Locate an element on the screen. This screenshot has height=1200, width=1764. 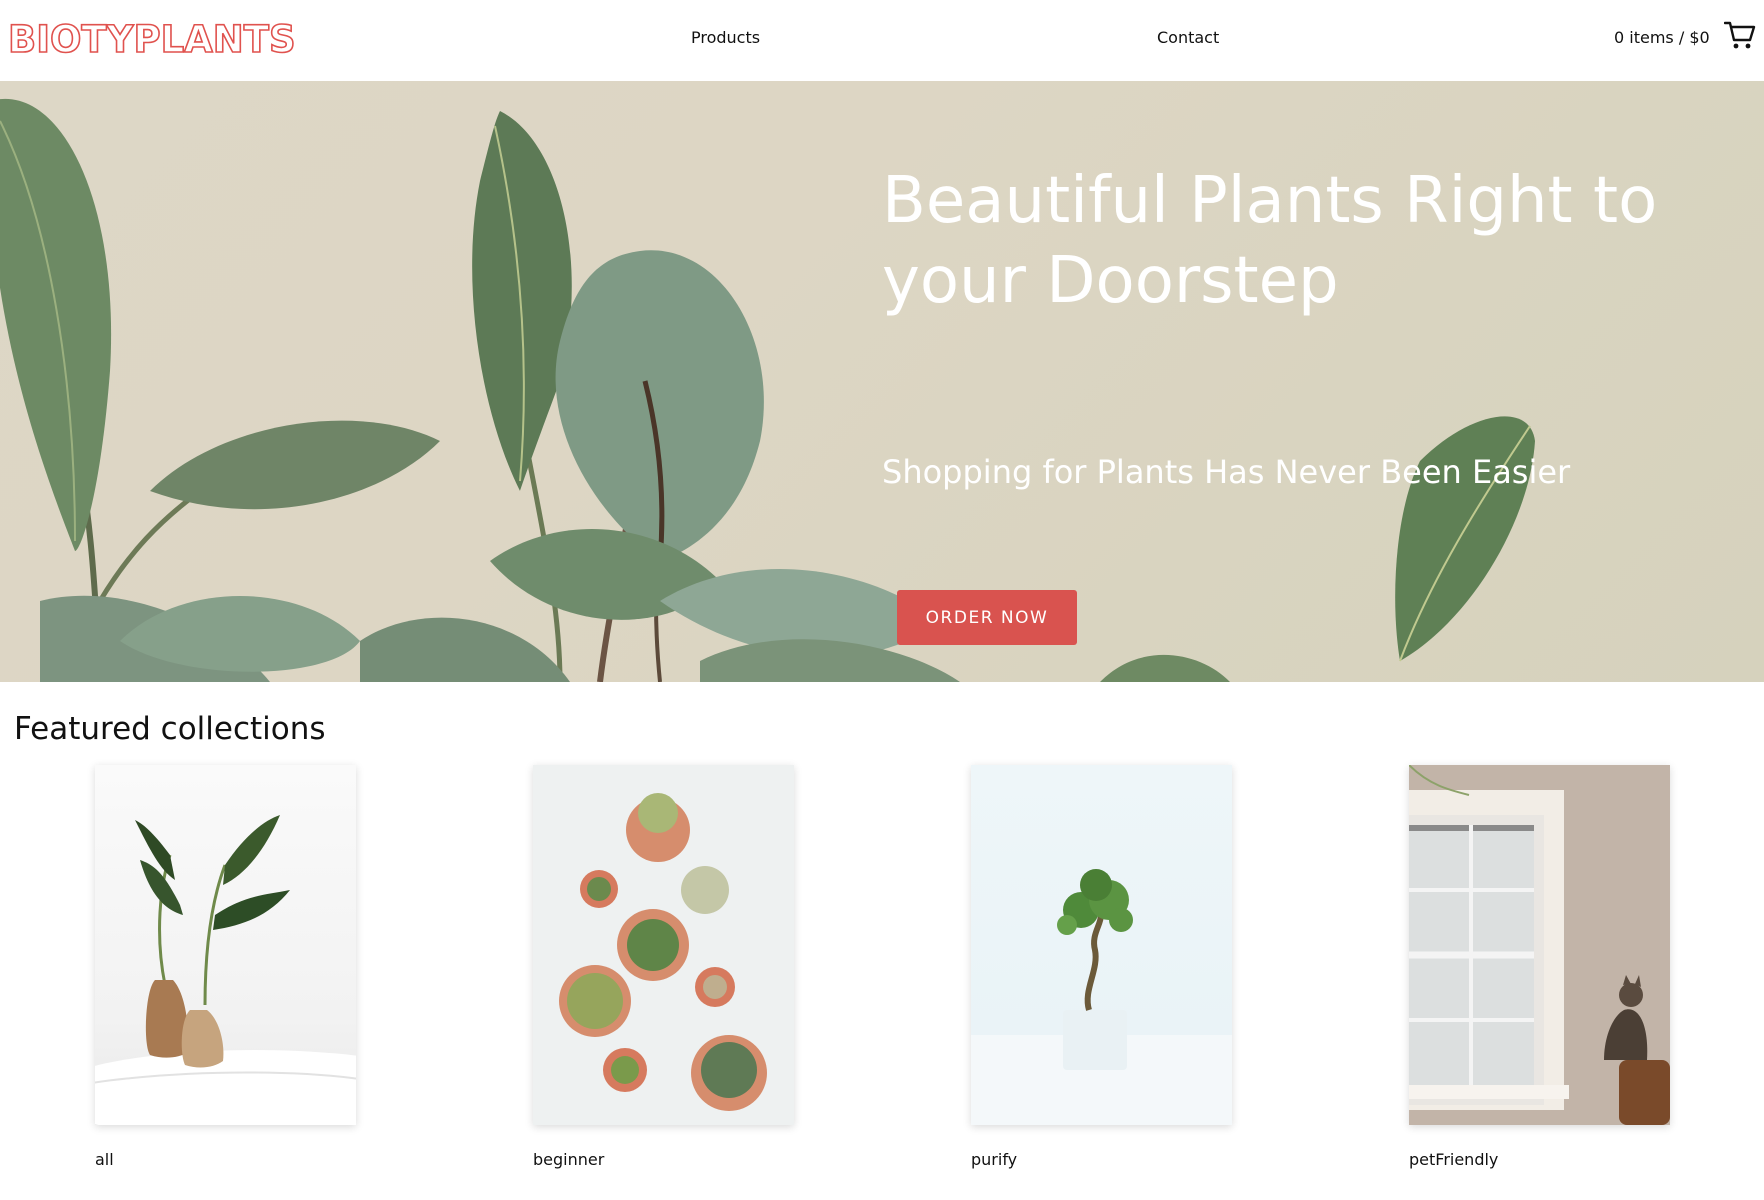
collection-card-all: all is located at coordinates (225, 967).